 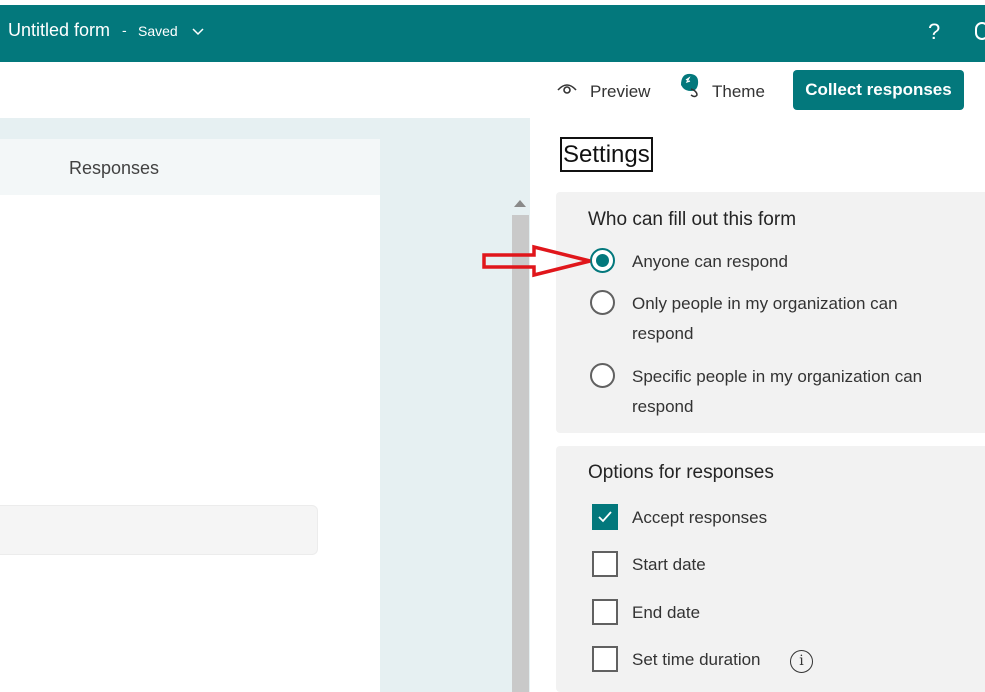 What do you see at coordinates (620, 92) in the screenshot?
I see `preview-button: Preview` at bounding box center [620, 92].